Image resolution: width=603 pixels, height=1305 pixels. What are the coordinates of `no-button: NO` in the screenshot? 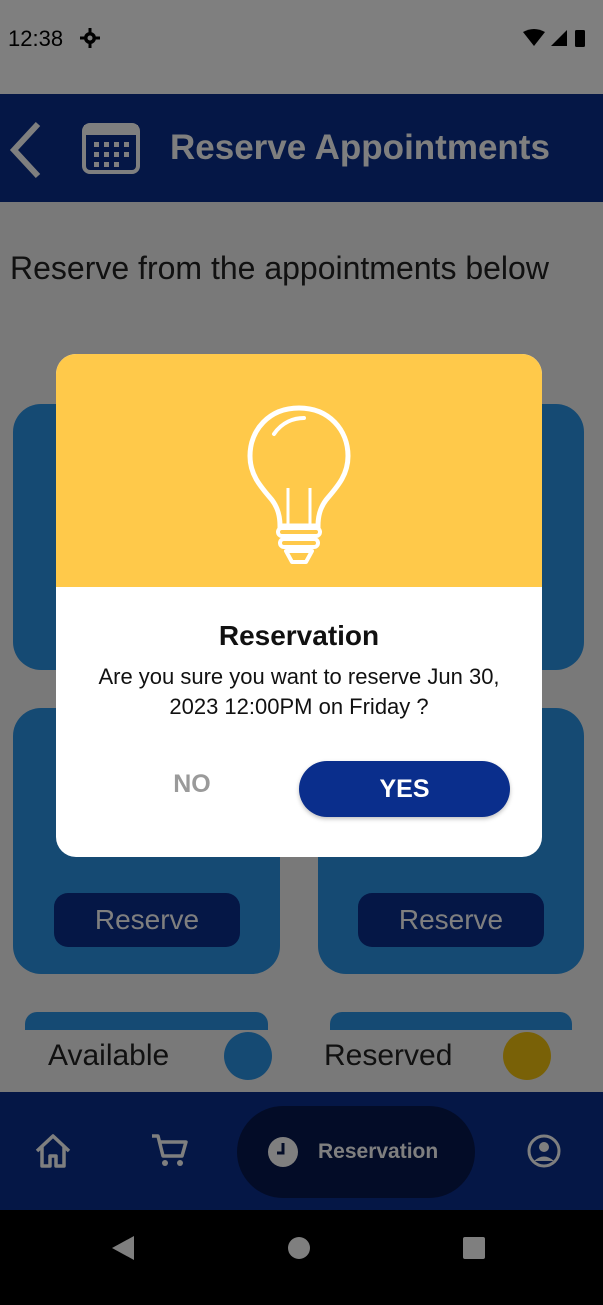 It's located at (192, 784).